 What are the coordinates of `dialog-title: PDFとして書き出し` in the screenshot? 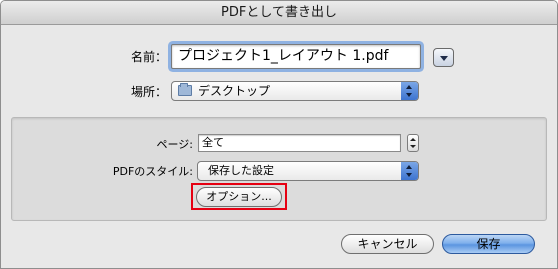 It's located at (279, 13).